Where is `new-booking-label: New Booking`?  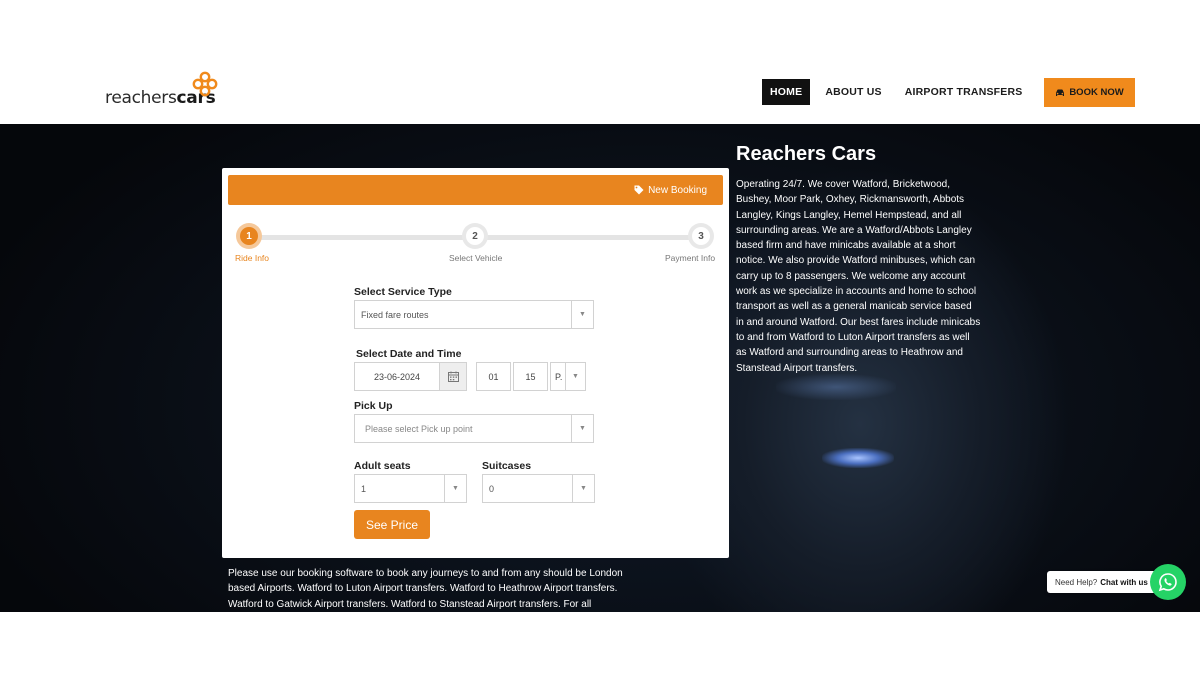
new-booking-label: New Booking is located at coordinates (677, 190).